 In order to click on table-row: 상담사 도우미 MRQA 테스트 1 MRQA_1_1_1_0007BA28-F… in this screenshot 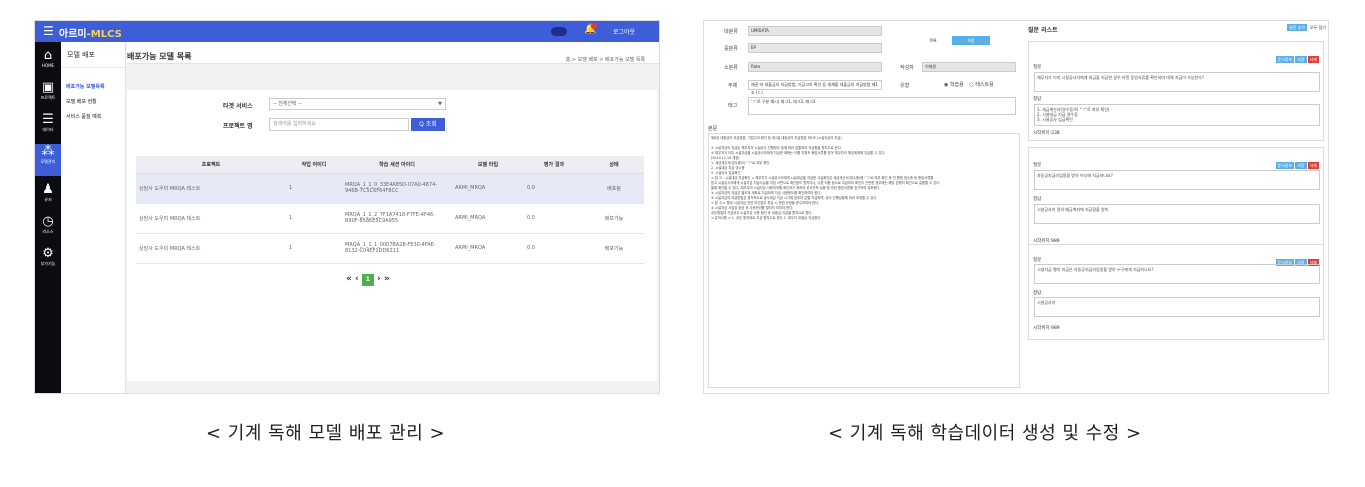, I will do `click(390, 248)`.